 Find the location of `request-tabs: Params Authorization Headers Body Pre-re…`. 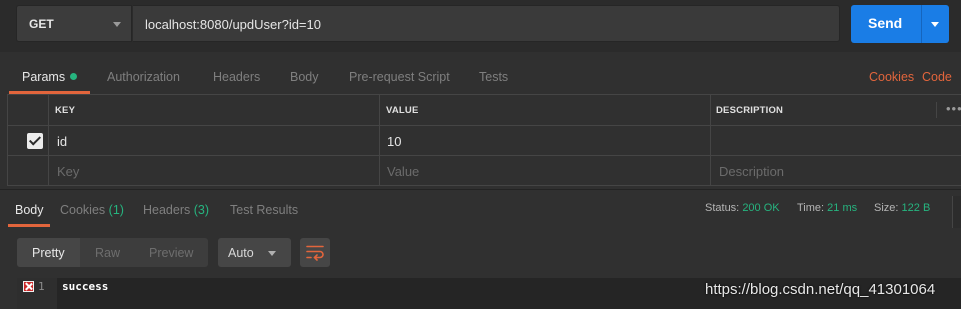

request-tabs: Params Authorization Headers Body Pre-re… is located at coordinates (480, 77).